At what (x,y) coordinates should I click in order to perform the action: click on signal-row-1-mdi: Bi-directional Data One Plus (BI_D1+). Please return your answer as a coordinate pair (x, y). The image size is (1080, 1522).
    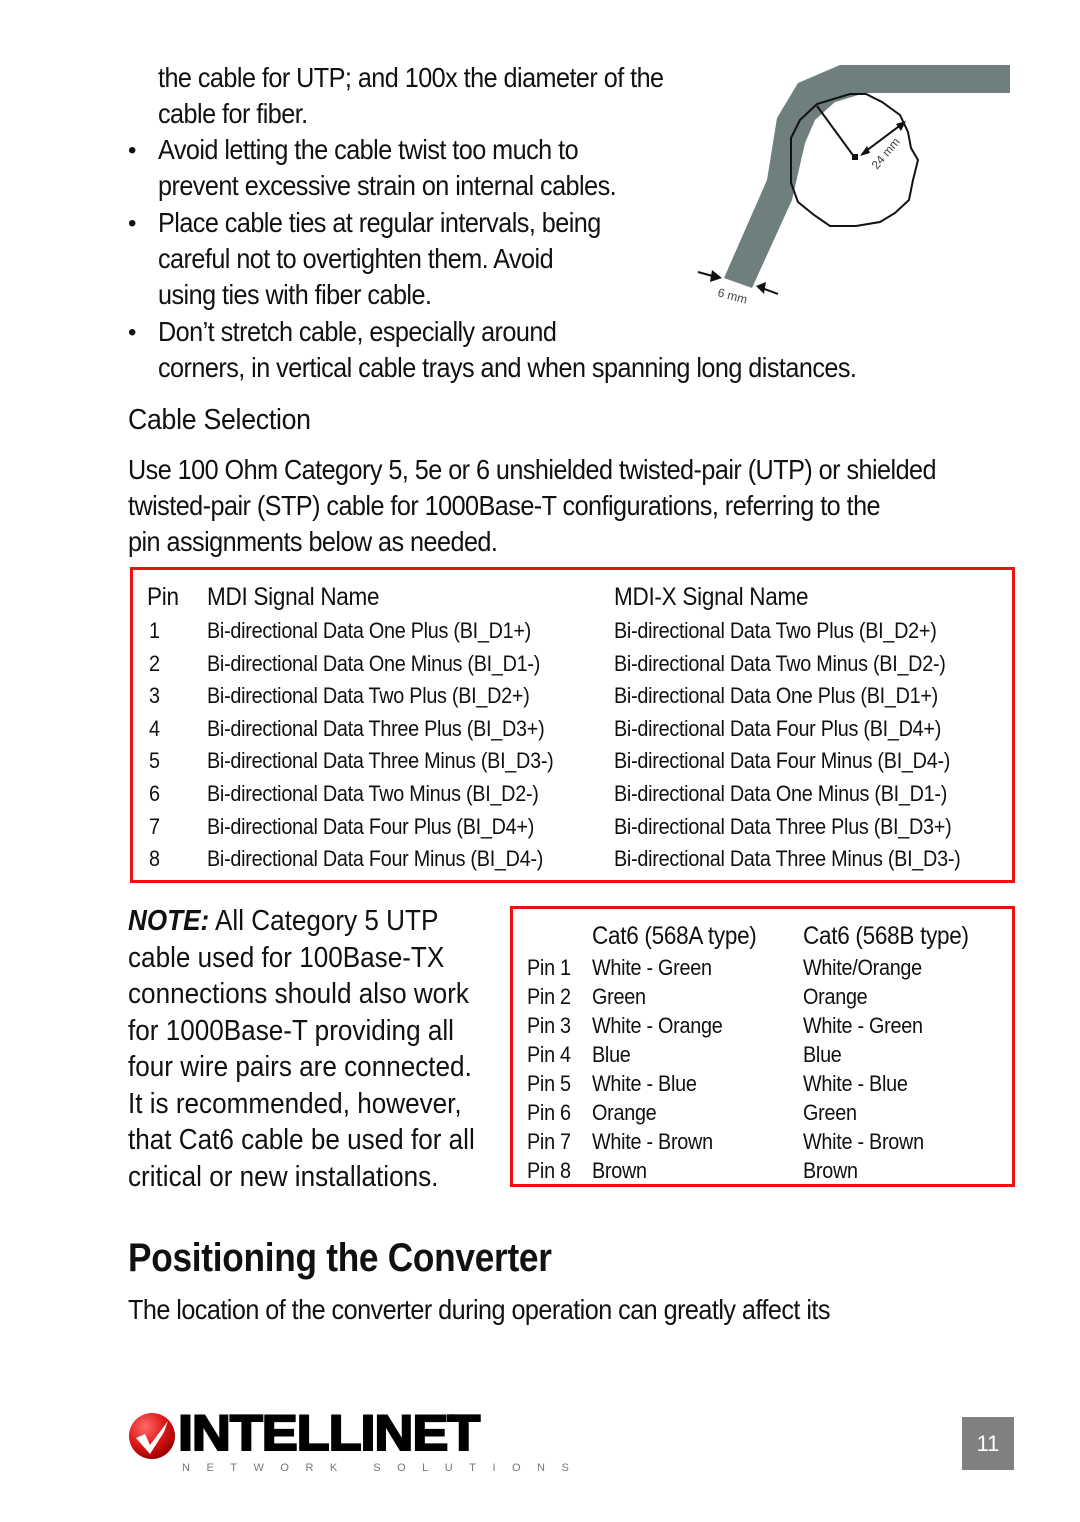
    Looking at the image, I should click on (369, 630).